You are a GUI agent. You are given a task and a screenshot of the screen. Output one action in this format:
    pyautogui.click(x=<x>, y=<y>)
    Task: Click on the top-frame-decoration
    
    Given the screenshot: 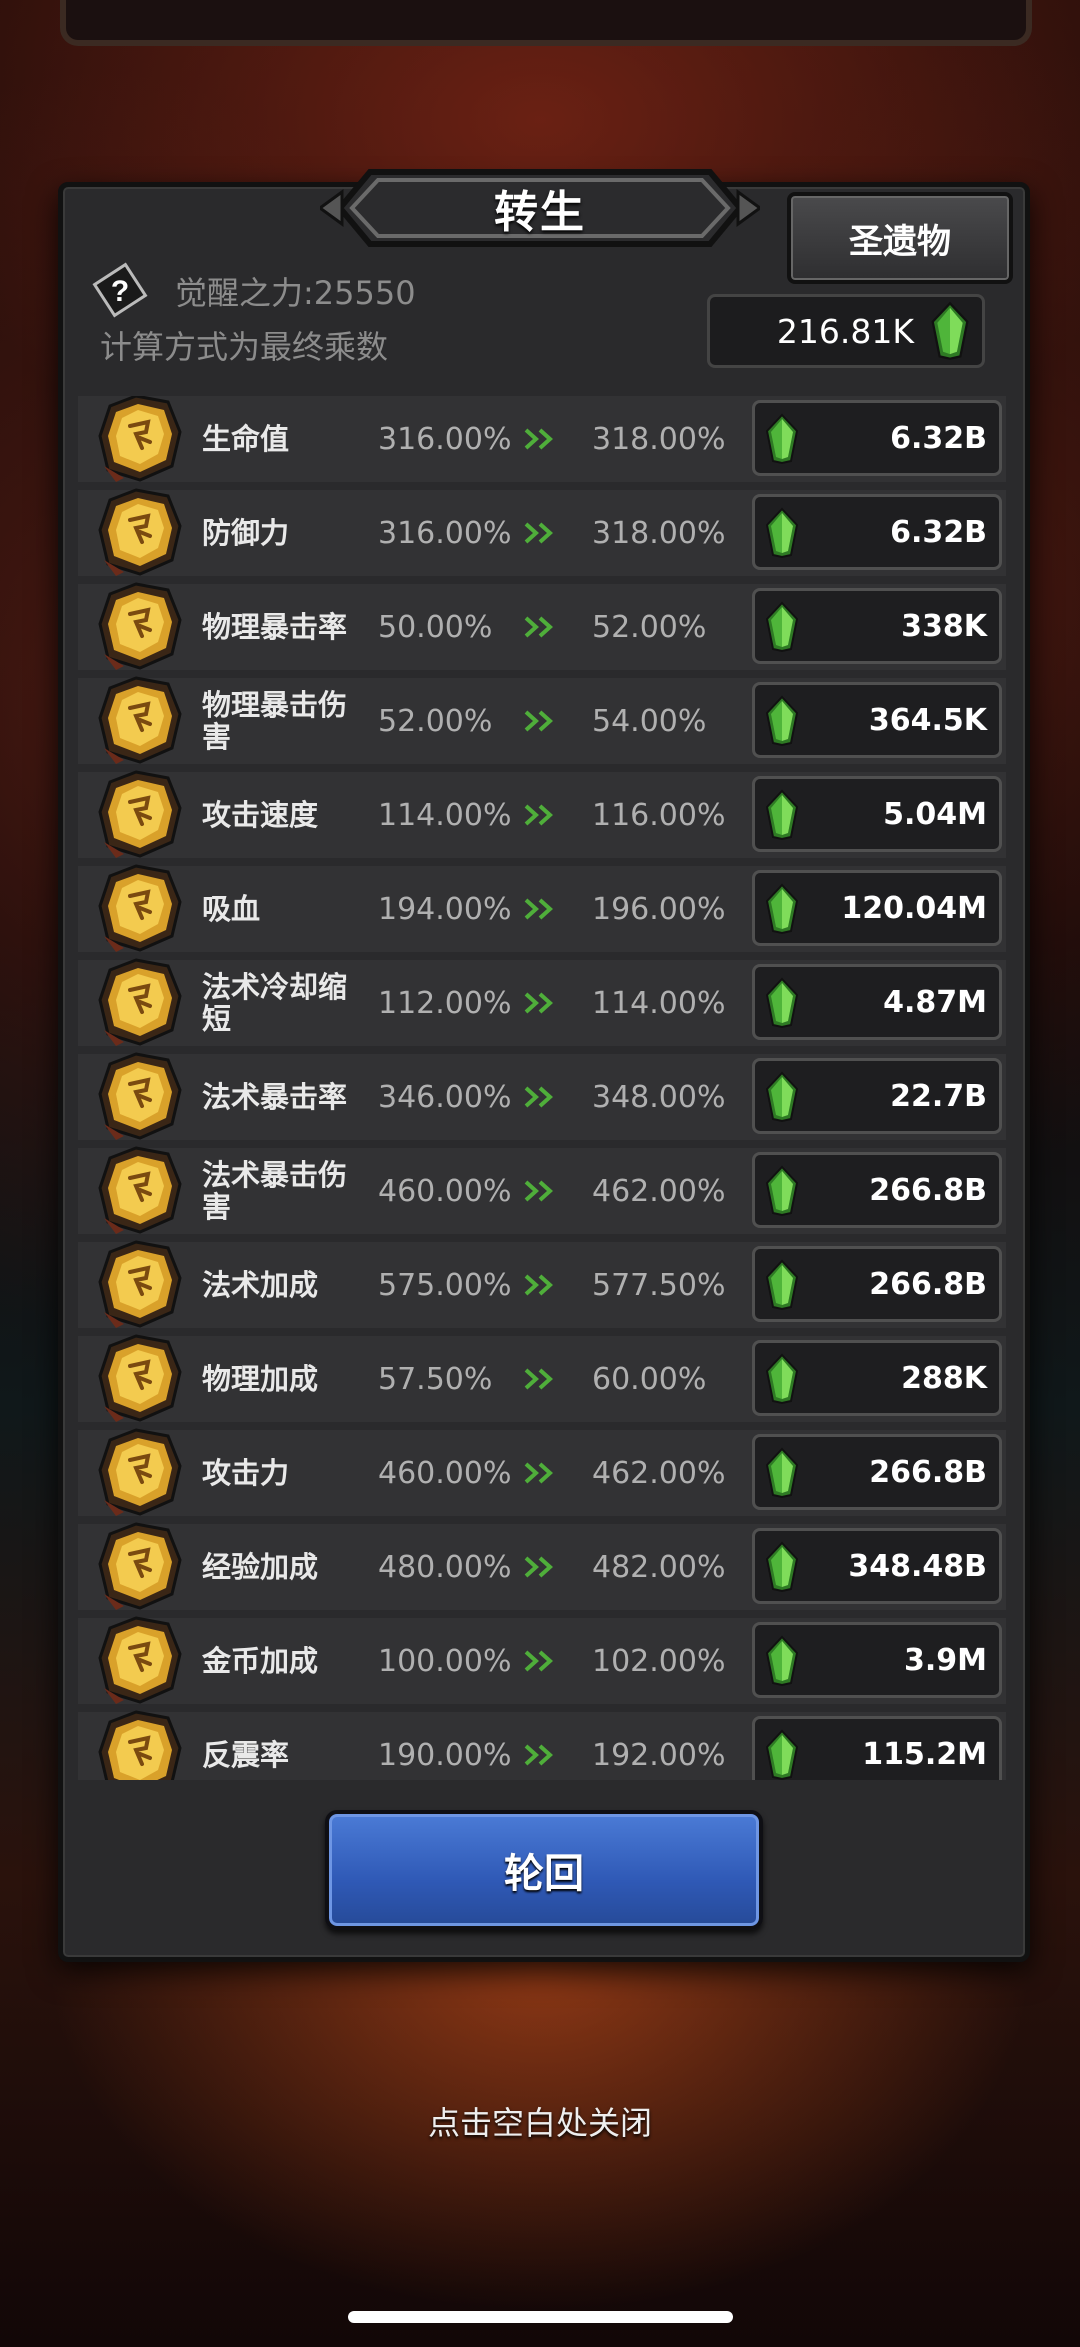 What is the action you would take?
    pyautogui.click(x=546, y=23)
    